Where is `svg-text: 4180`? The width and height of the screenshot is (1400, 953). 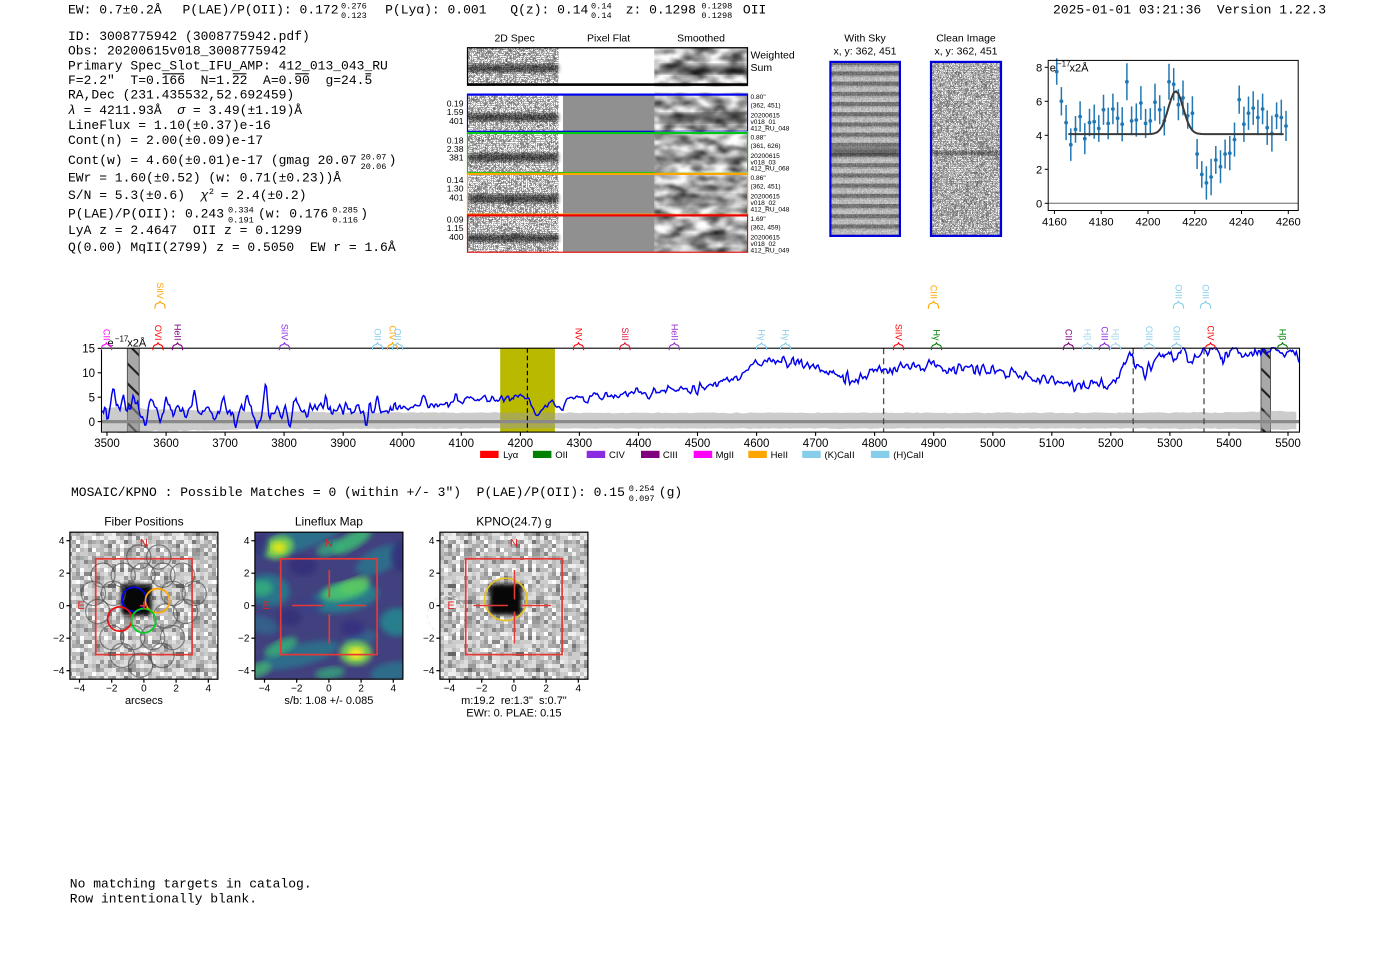 svg-text: 4180 is located at coordinates (1101, 223).